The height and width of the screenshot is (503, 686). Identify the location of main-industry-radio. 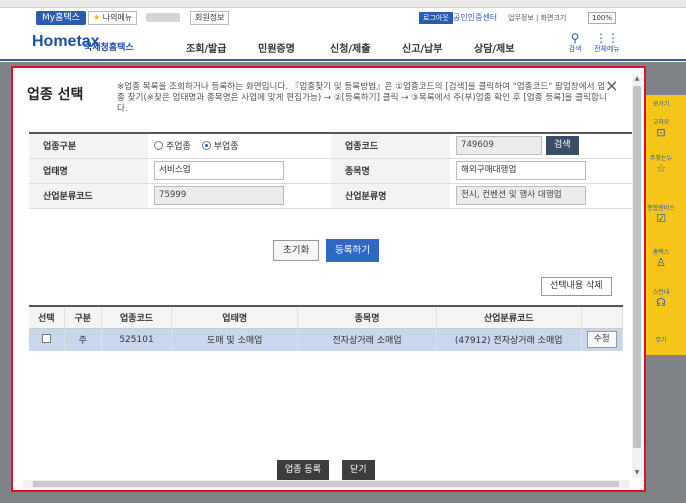
(158, 146).